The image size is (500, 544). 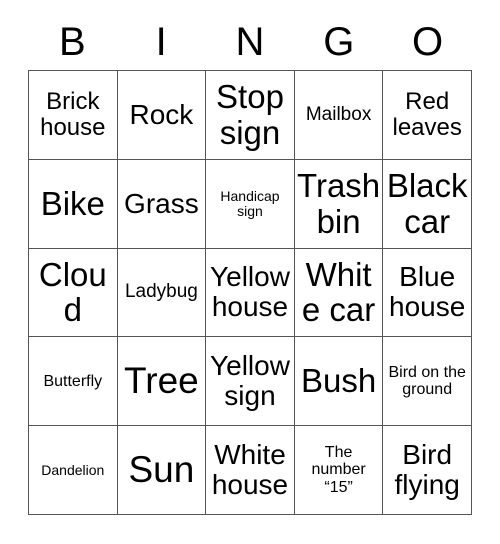 I want to click on bingo-header-letter-o: O, so click(x=428, y=42).